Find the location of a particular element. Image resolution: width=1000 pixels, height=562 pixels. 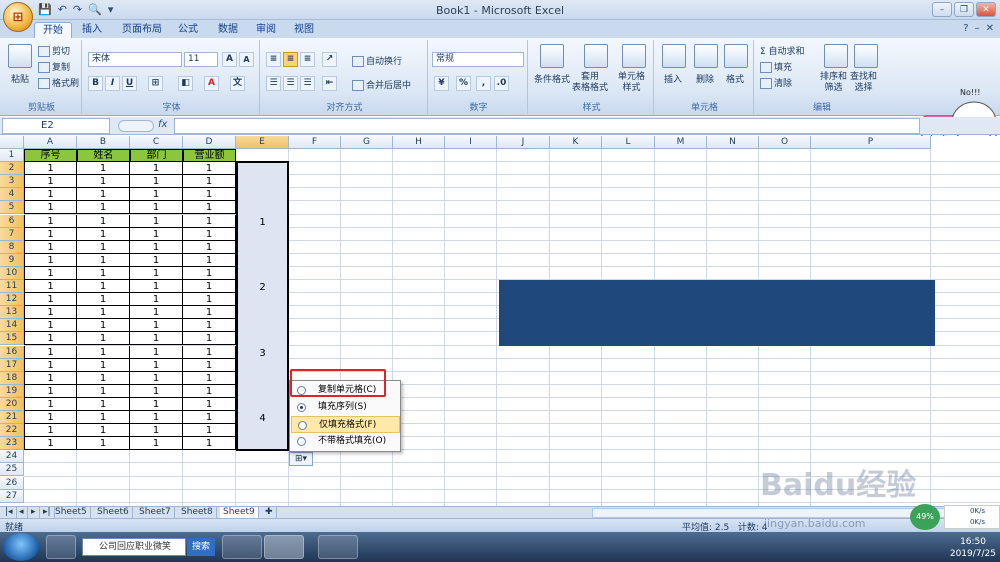

font-name-select: 宋体 is located at coordinates (135, 59).